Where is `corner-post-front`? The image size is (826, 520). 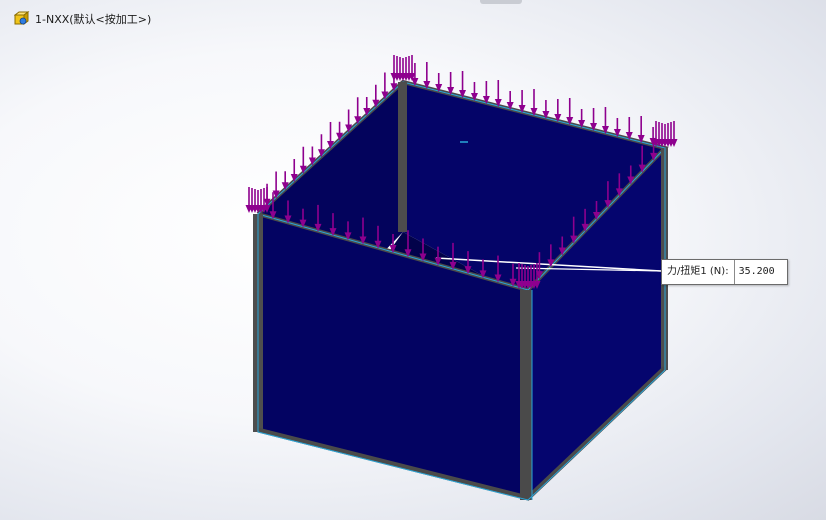 corner-post-front is located at coordinates (526, 395).